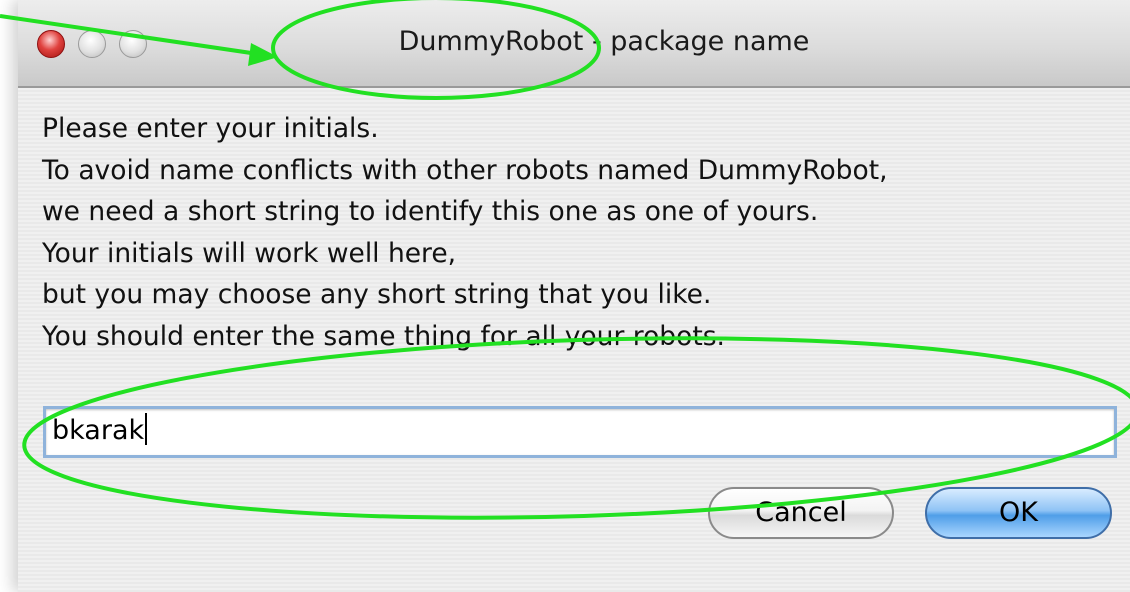  What do you see at coordinates (801, 513) in the screenshot?
I see `cancel-button: Cancel` at bounding box center [801, 513].